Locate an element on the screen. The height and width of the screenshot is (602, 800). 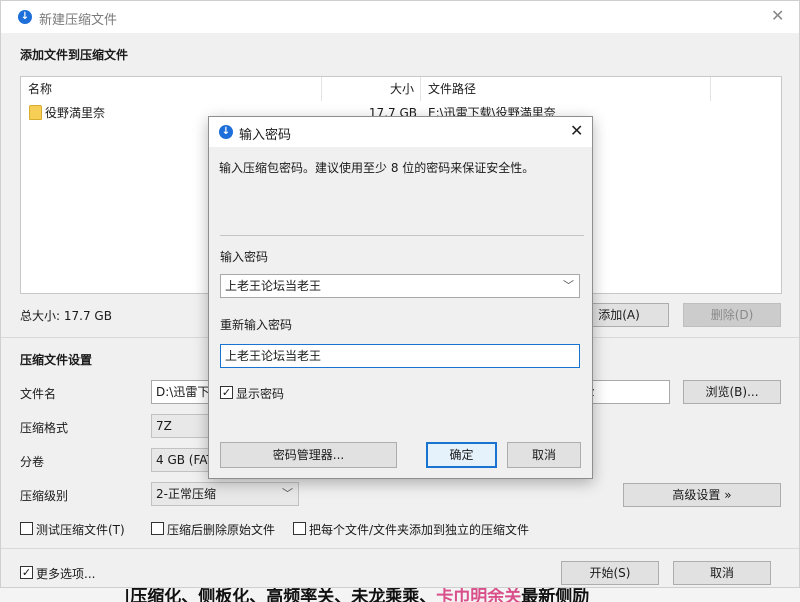
cancel-button: 取消 is located at coordinates (722, 573).